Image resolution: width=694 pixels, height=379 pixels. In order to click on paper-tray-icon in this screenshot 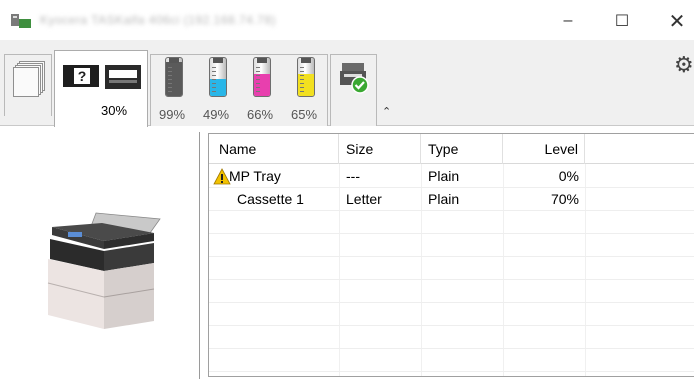, I will do `click(123, 77)`.